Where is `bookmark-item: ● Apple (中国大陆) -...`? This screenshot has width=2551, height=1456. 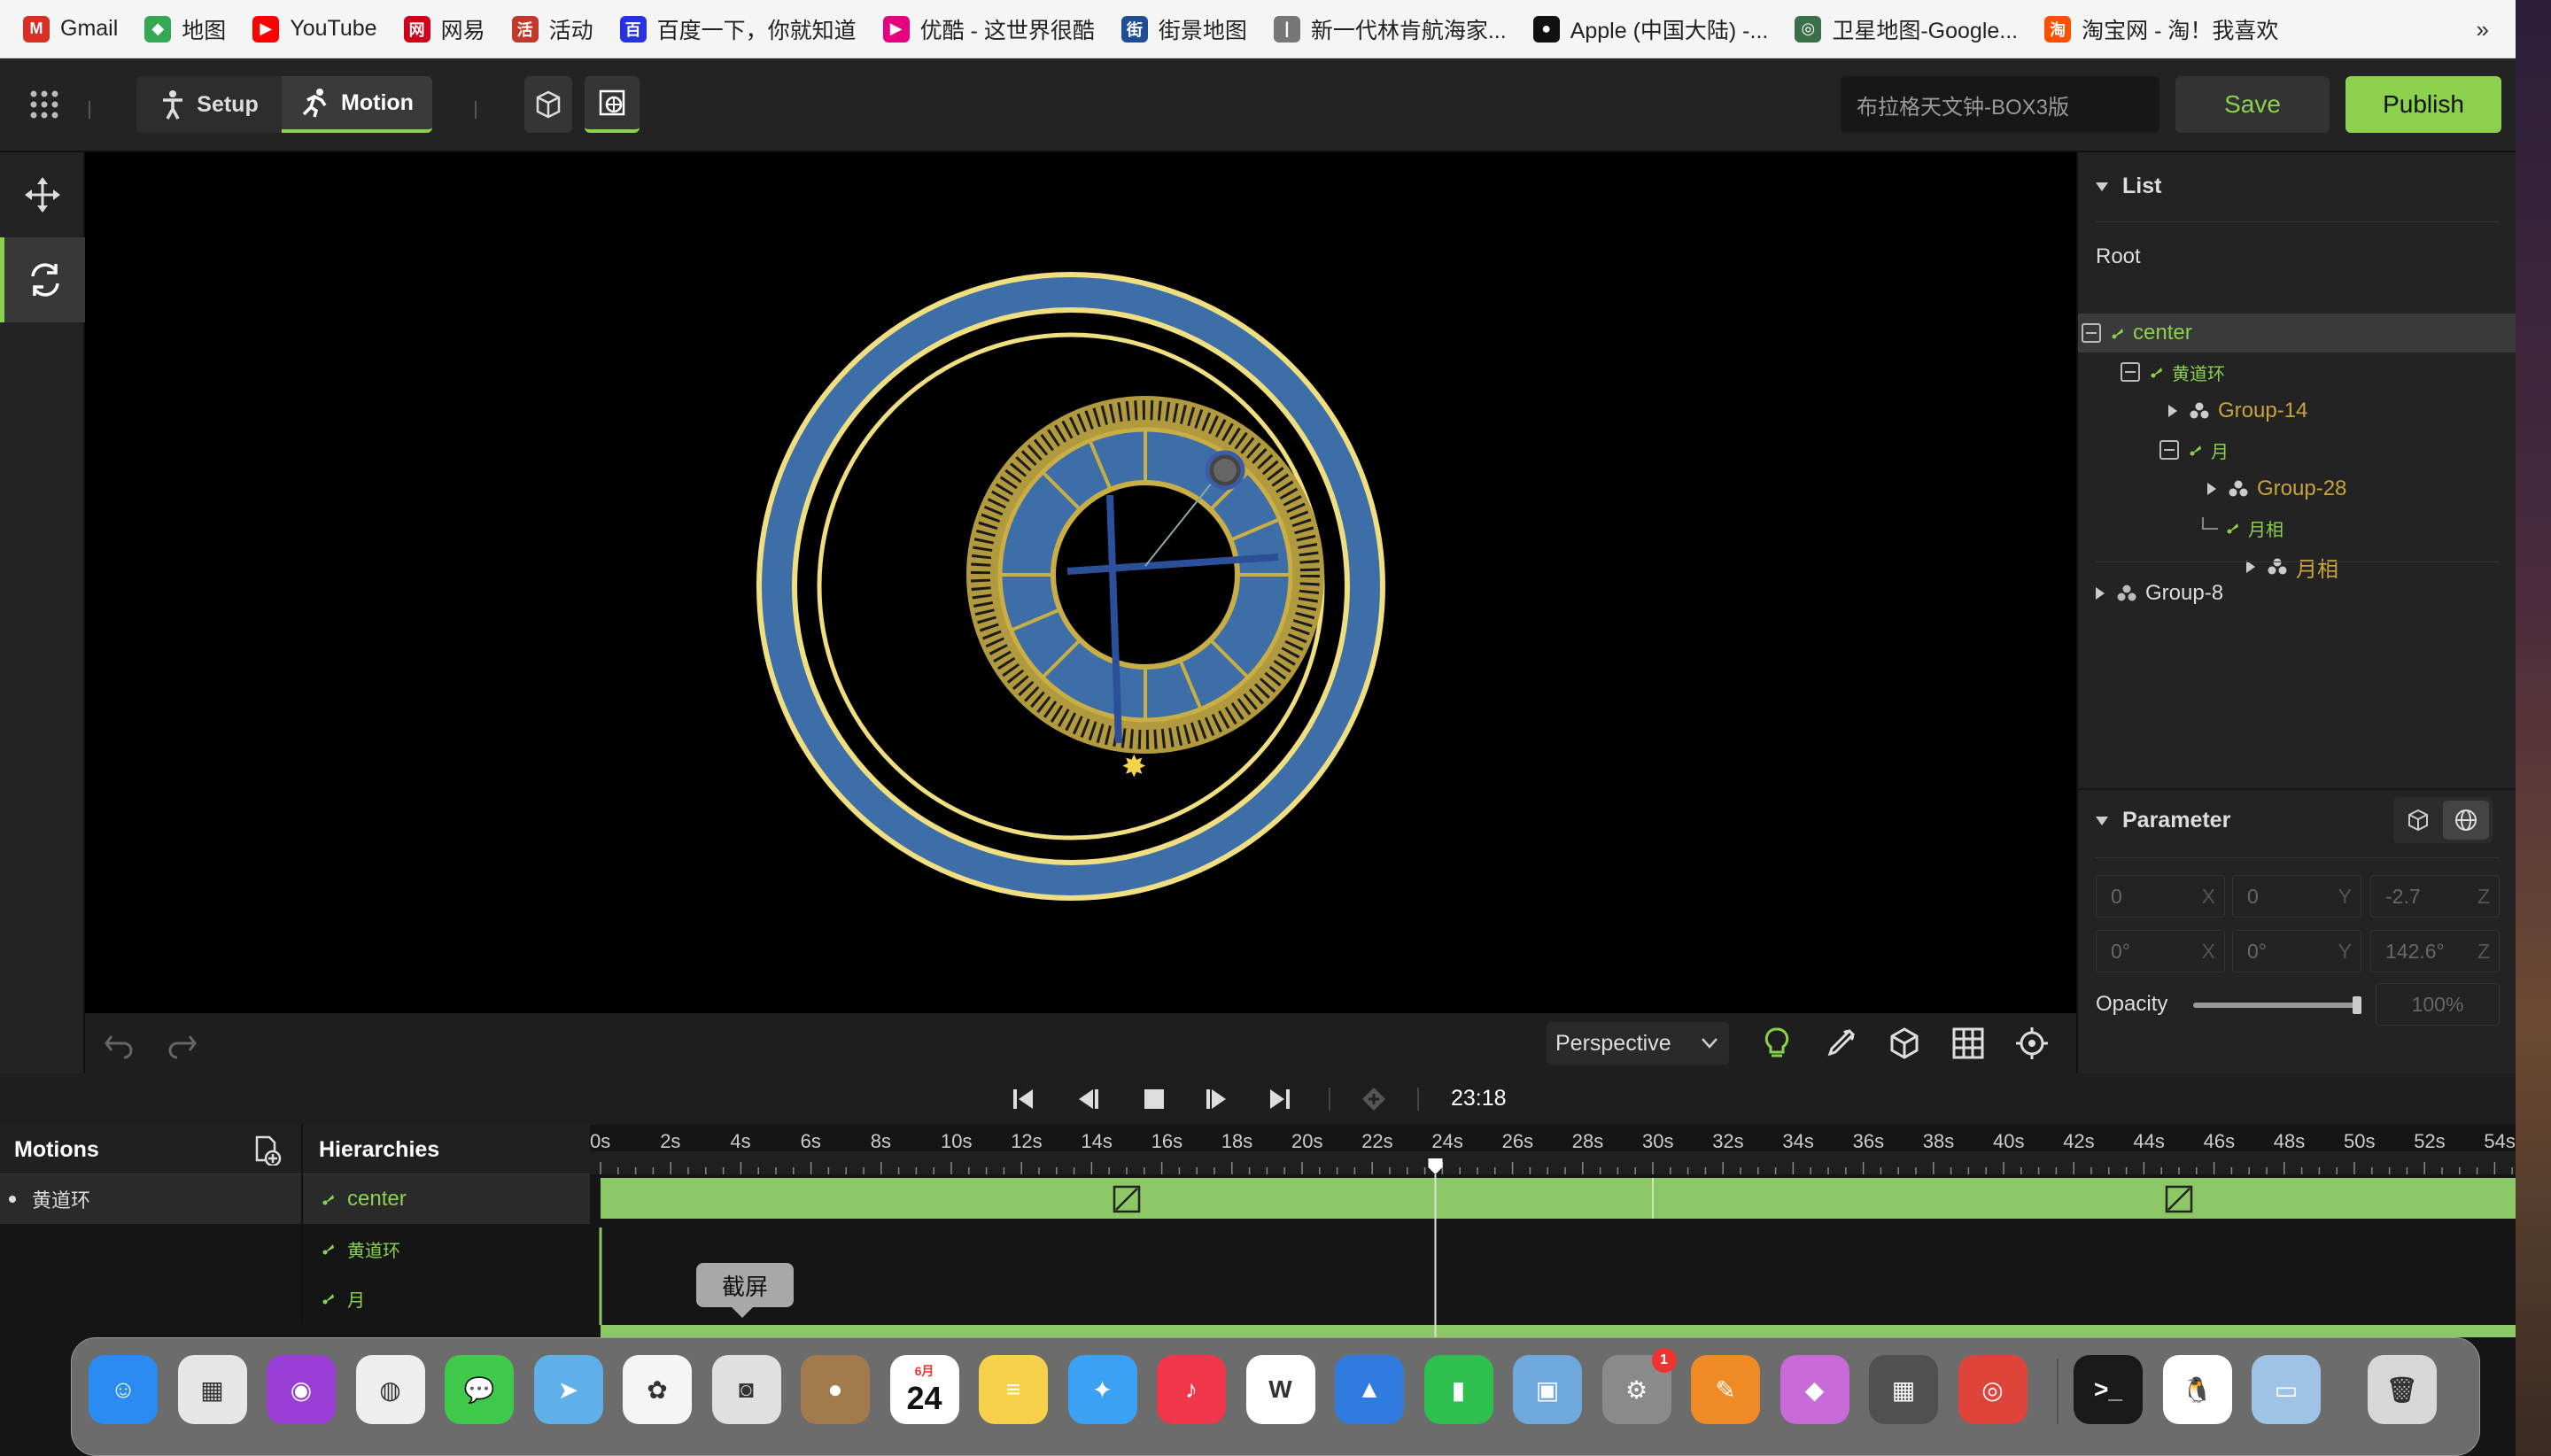
bookmark-item: ● Apple (中国大陆) -... is located at coordinates (1650, 29).